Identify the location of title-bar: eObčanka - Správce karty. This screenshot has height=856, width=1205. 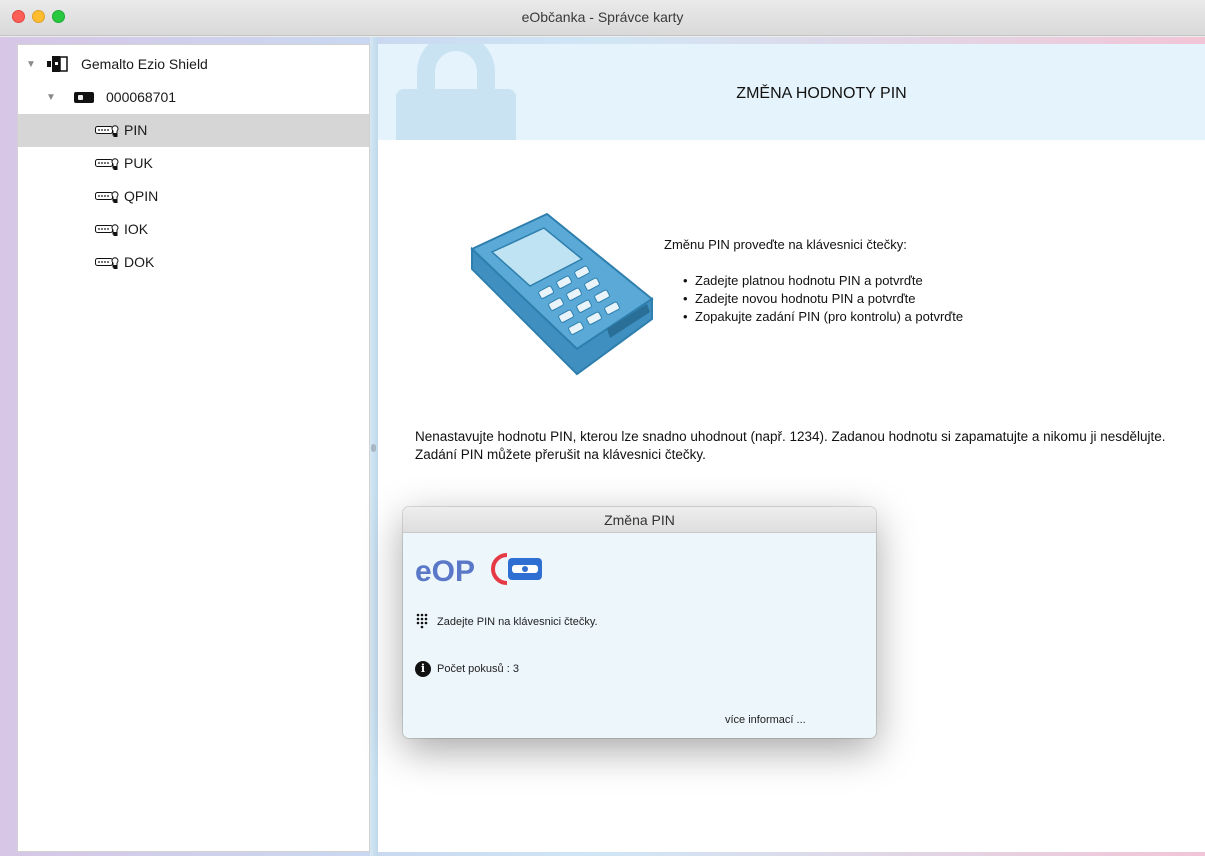
(602, 18).